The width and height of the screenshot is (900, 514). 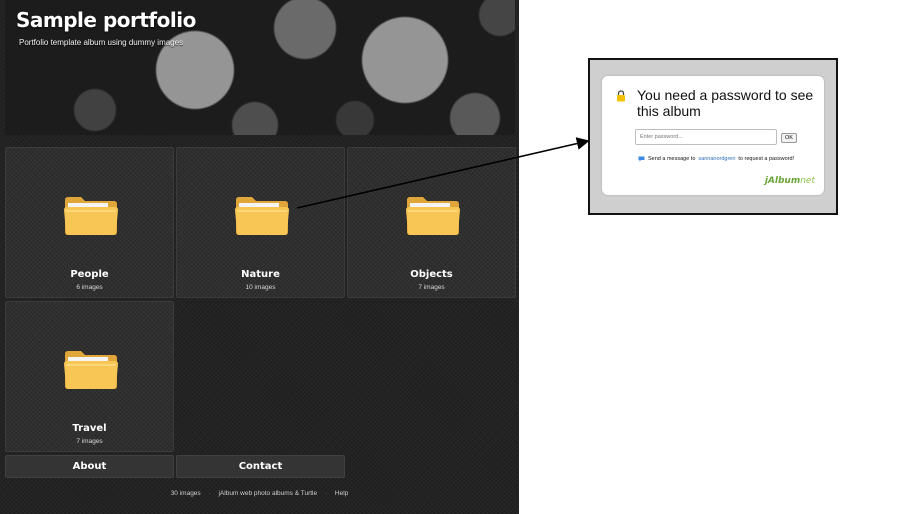 I want to click on folder-name: Nature, so click(x=260, y=274).